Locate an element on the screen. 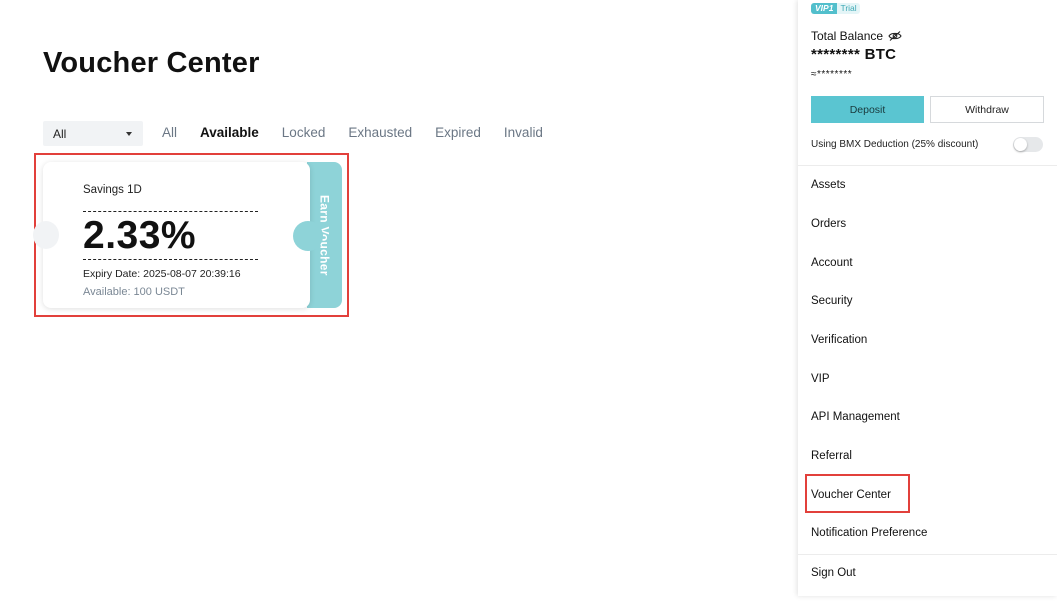  voucher-expiry: Expiry Date: 2025-08-07 20:39:16 is located at coordinates (162, 274).